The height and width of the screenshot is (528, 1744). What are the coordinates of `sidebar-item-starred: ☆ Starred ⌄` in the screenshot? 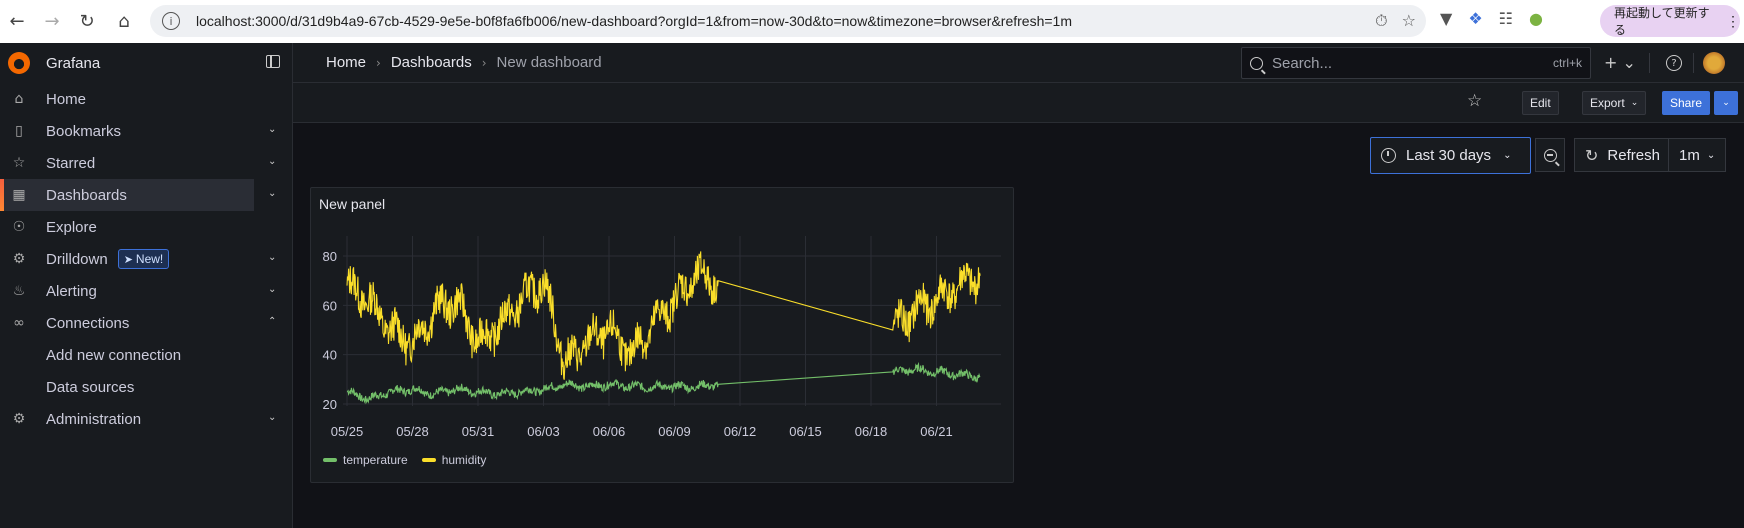 It's located at (146, 163).